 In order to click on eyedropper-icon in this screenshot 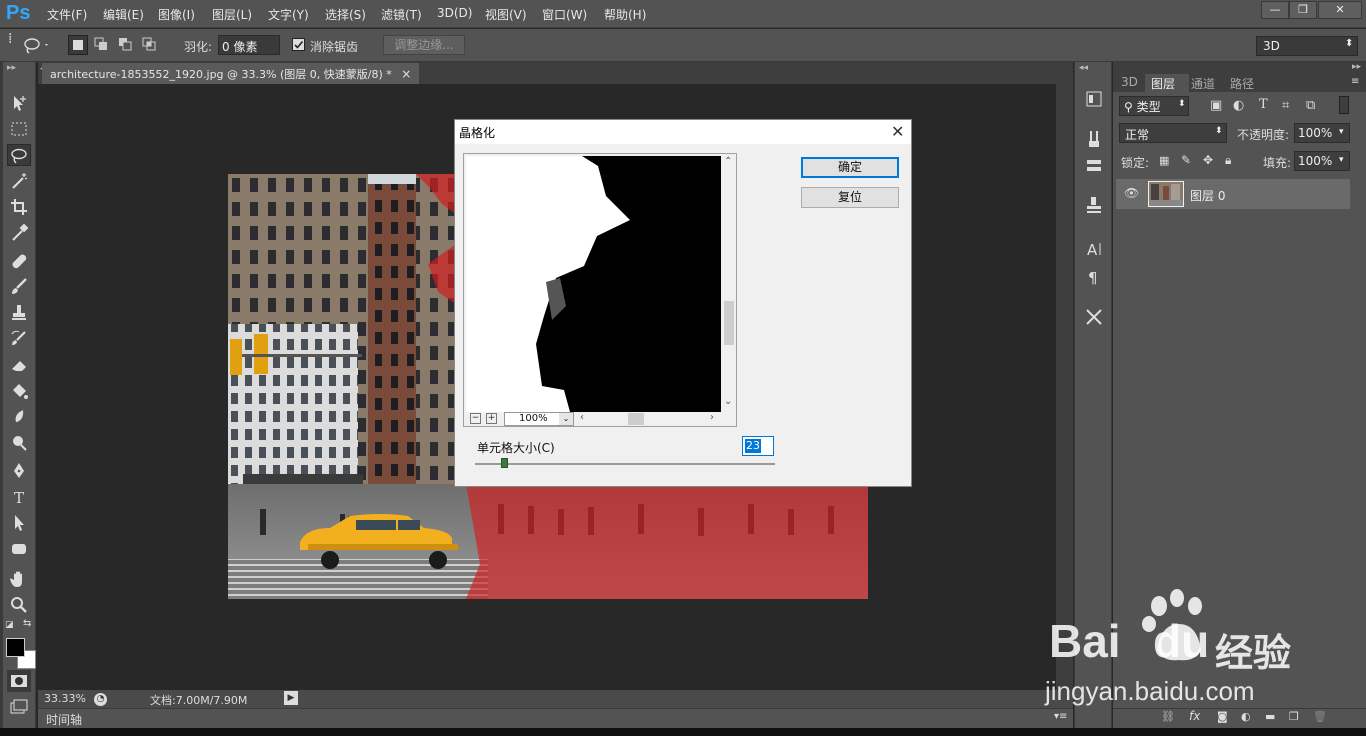, I will do `click(19, 233)`.